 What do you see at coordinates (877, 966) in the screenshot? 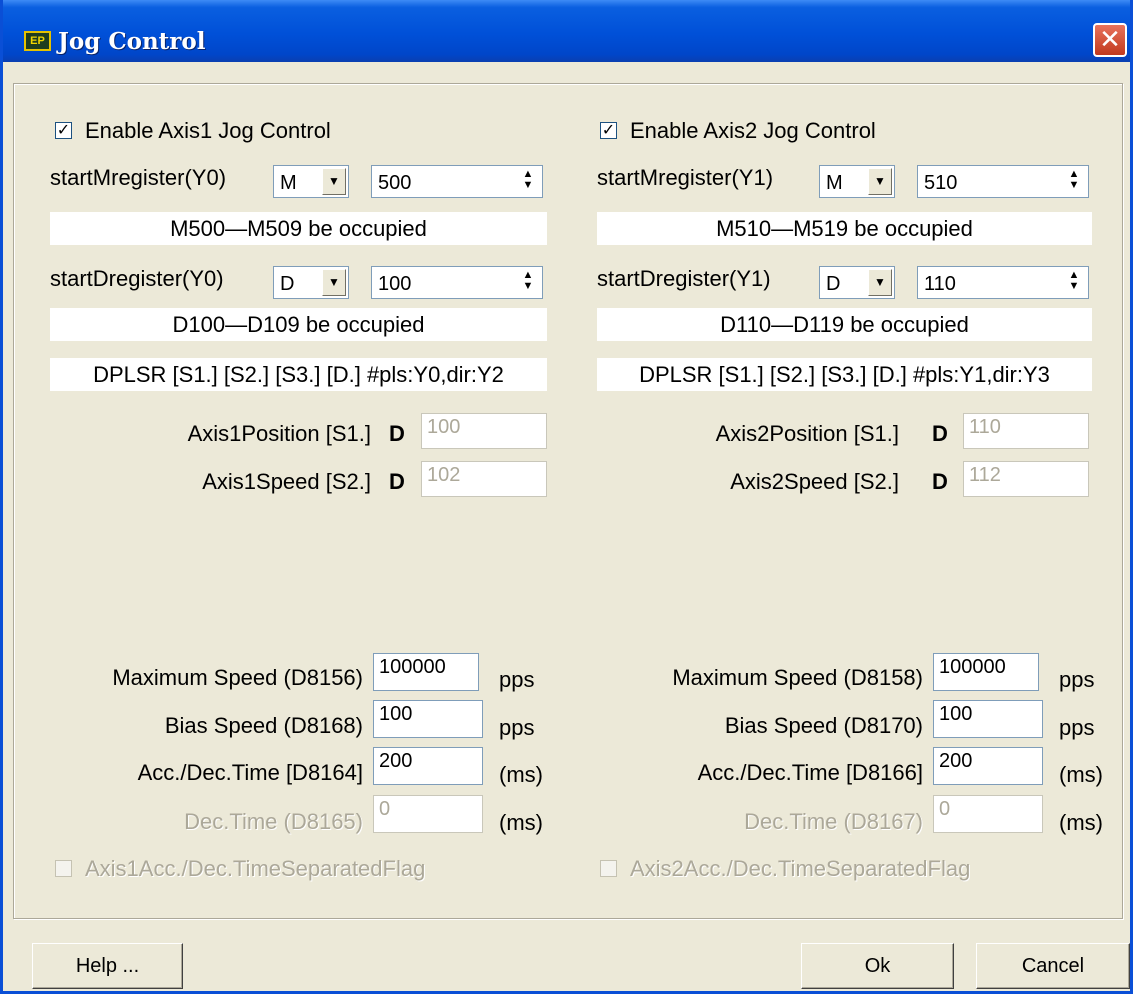
I see `ok-button: Ok` at bounding box center [877, 966].